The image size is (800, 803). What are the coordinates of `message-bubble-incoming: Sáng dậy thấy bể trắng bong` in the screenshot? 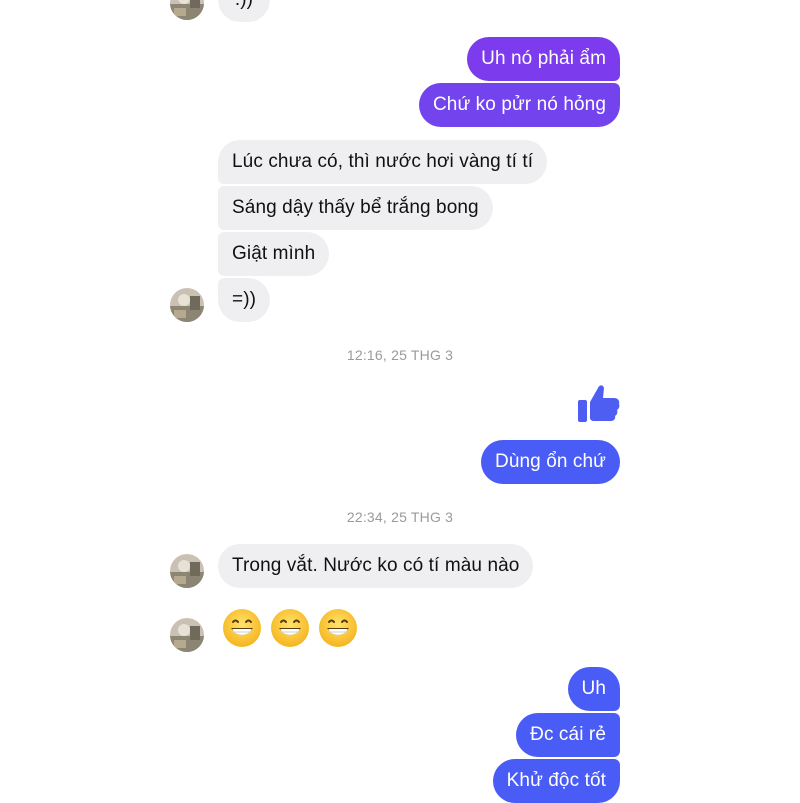 It's located at (355, 208).